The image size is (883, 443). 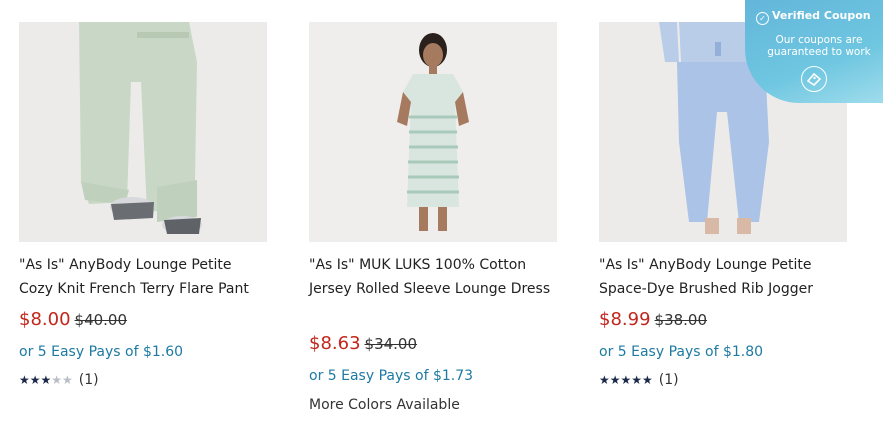 What do you see at coordinates (335, 343) in the screenshot?
I see `sale-price: $8.63` at bounding box center [335, 343].